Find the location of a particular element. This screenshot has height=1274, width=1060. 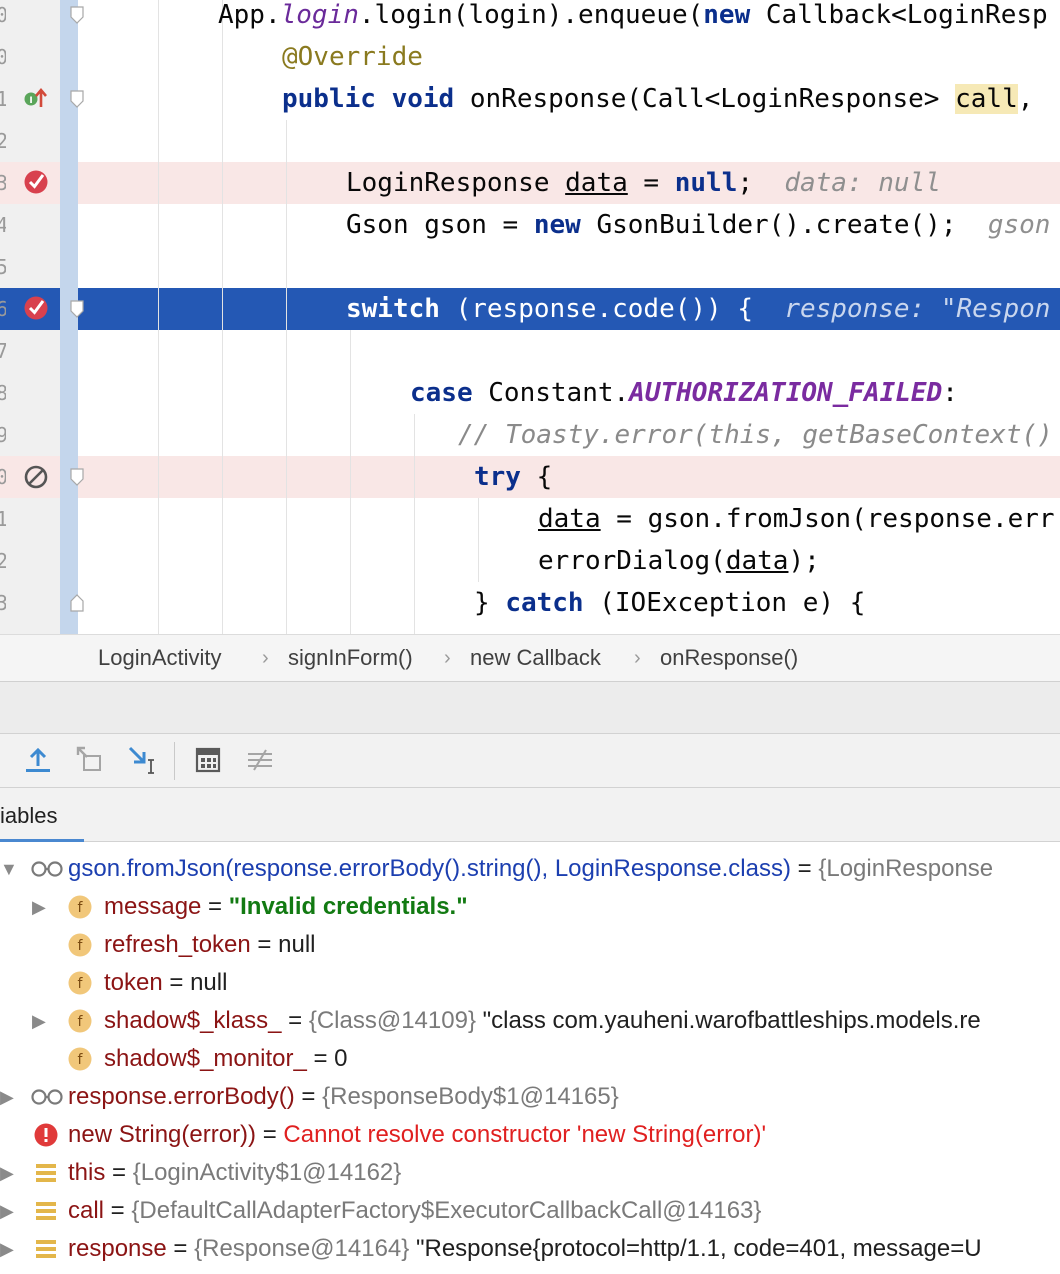

variable-row: f shadow$_monitor_ = 0 is located at coordinates (530, 1059).